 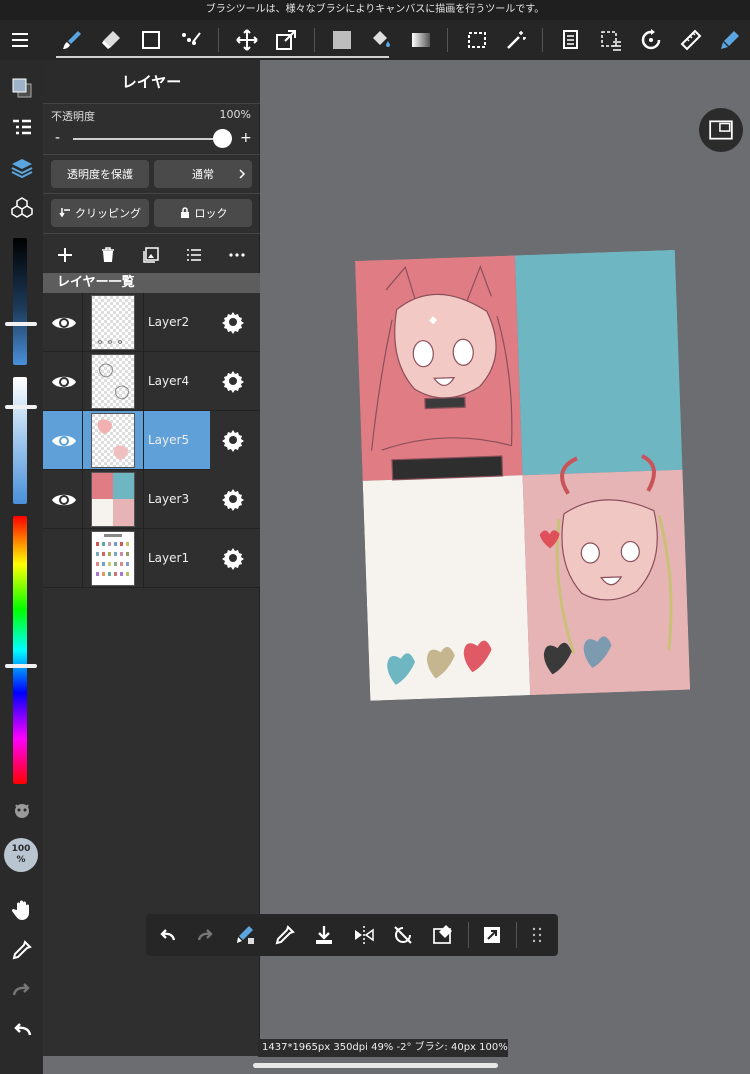 What do you see at coordinates (246, 138) in the screenshot?
I see `opacity-increase-button: +` at bounding box center [246, 138].